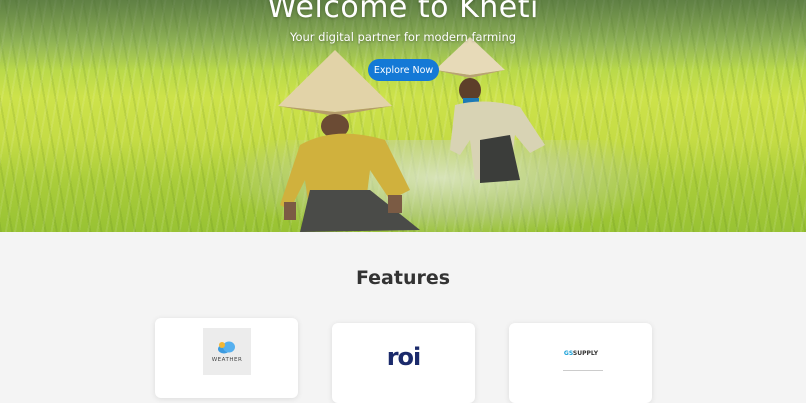  I want to click on explore-now-button: Explore Now, so click(403, 70).